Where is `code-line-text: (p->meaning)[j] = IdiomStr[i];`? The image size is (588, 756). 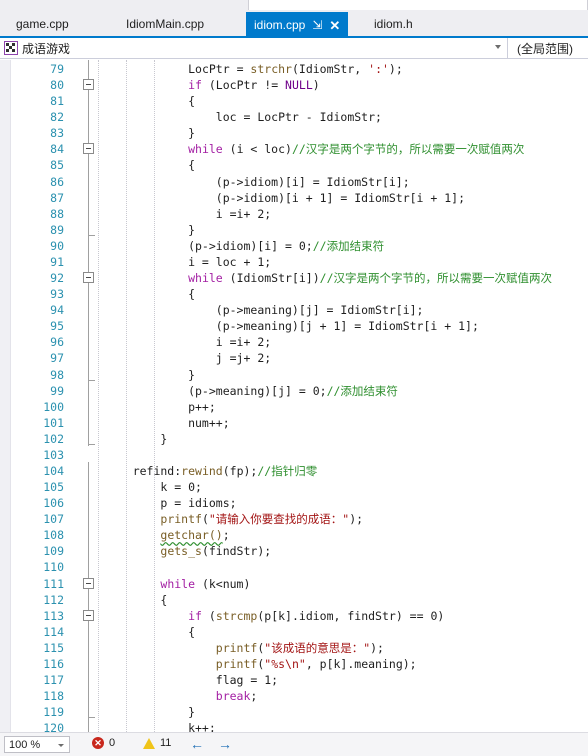 code-line-text: (p->meaning)[j] = IdiomStr[i]; is located at coordinates (264, 310).